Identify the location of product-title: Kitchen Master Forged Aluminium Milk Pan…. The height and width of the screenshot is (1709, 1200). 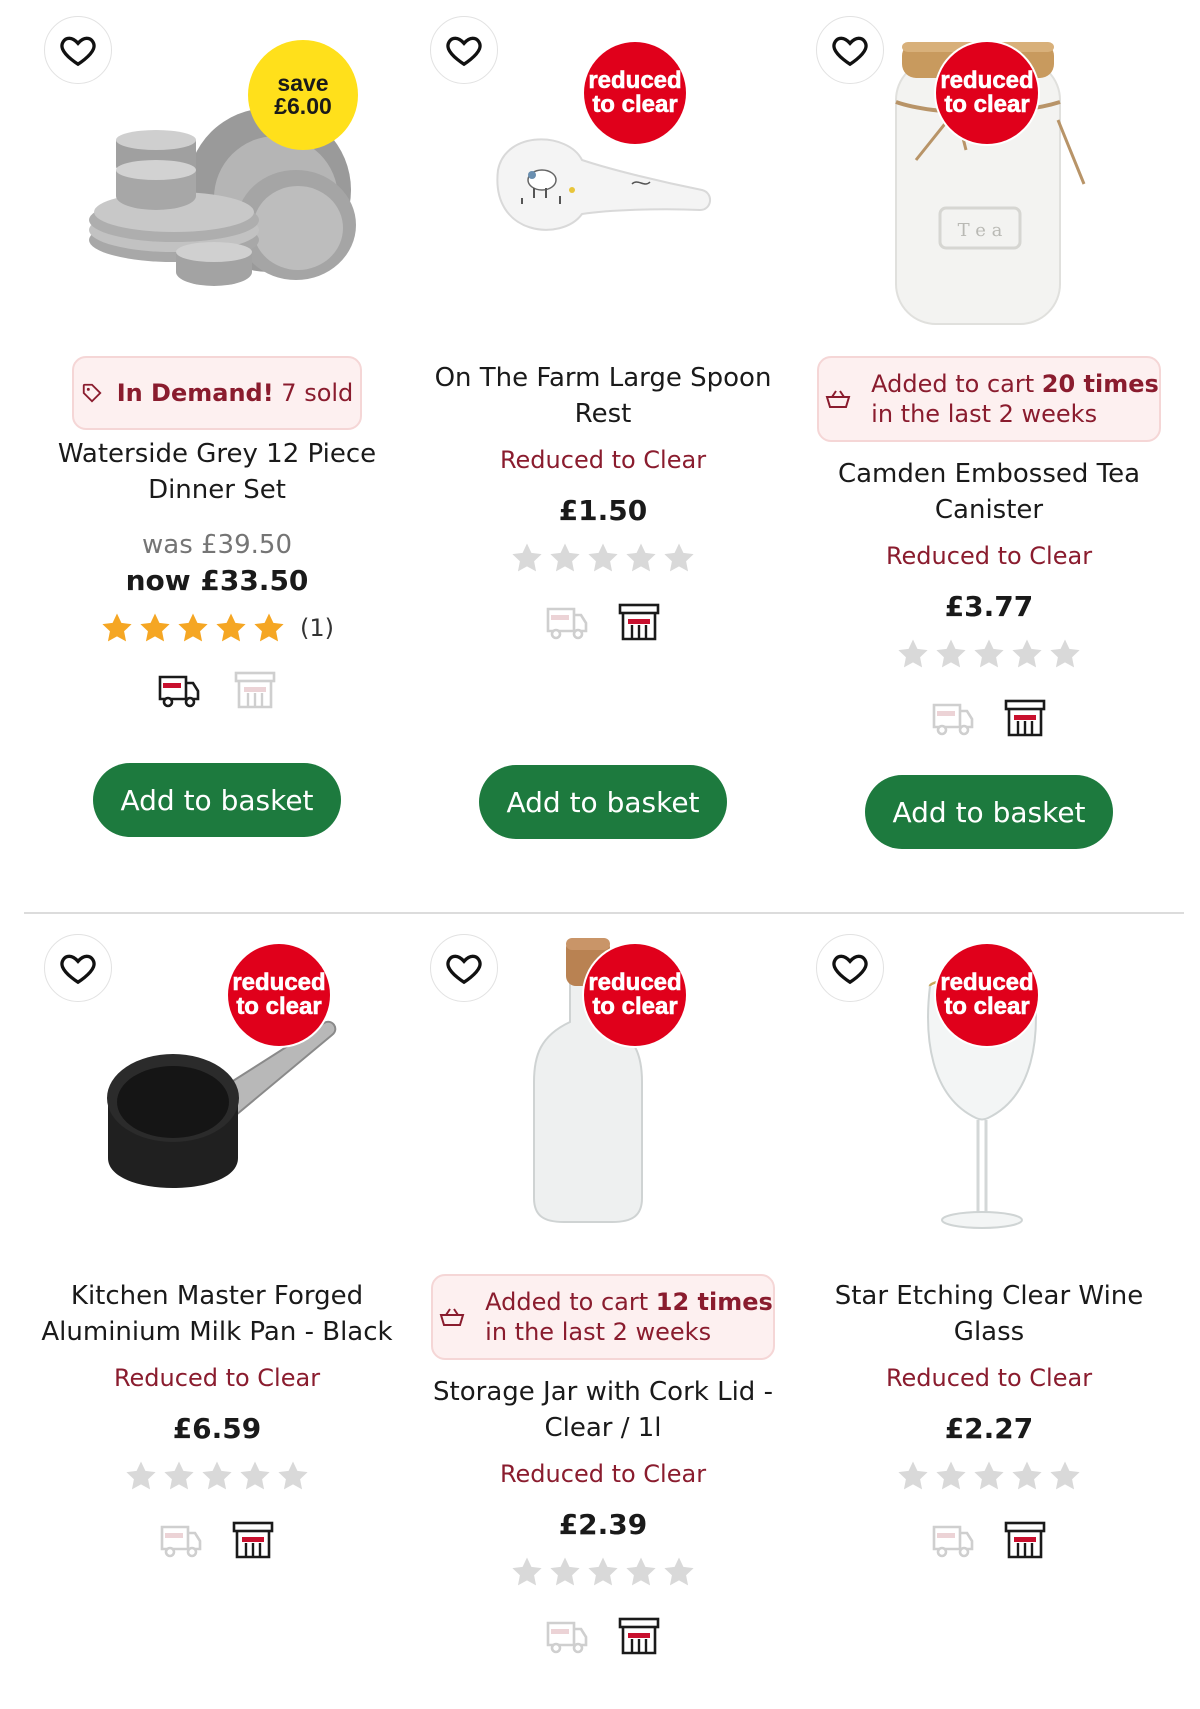
(217, 1314).